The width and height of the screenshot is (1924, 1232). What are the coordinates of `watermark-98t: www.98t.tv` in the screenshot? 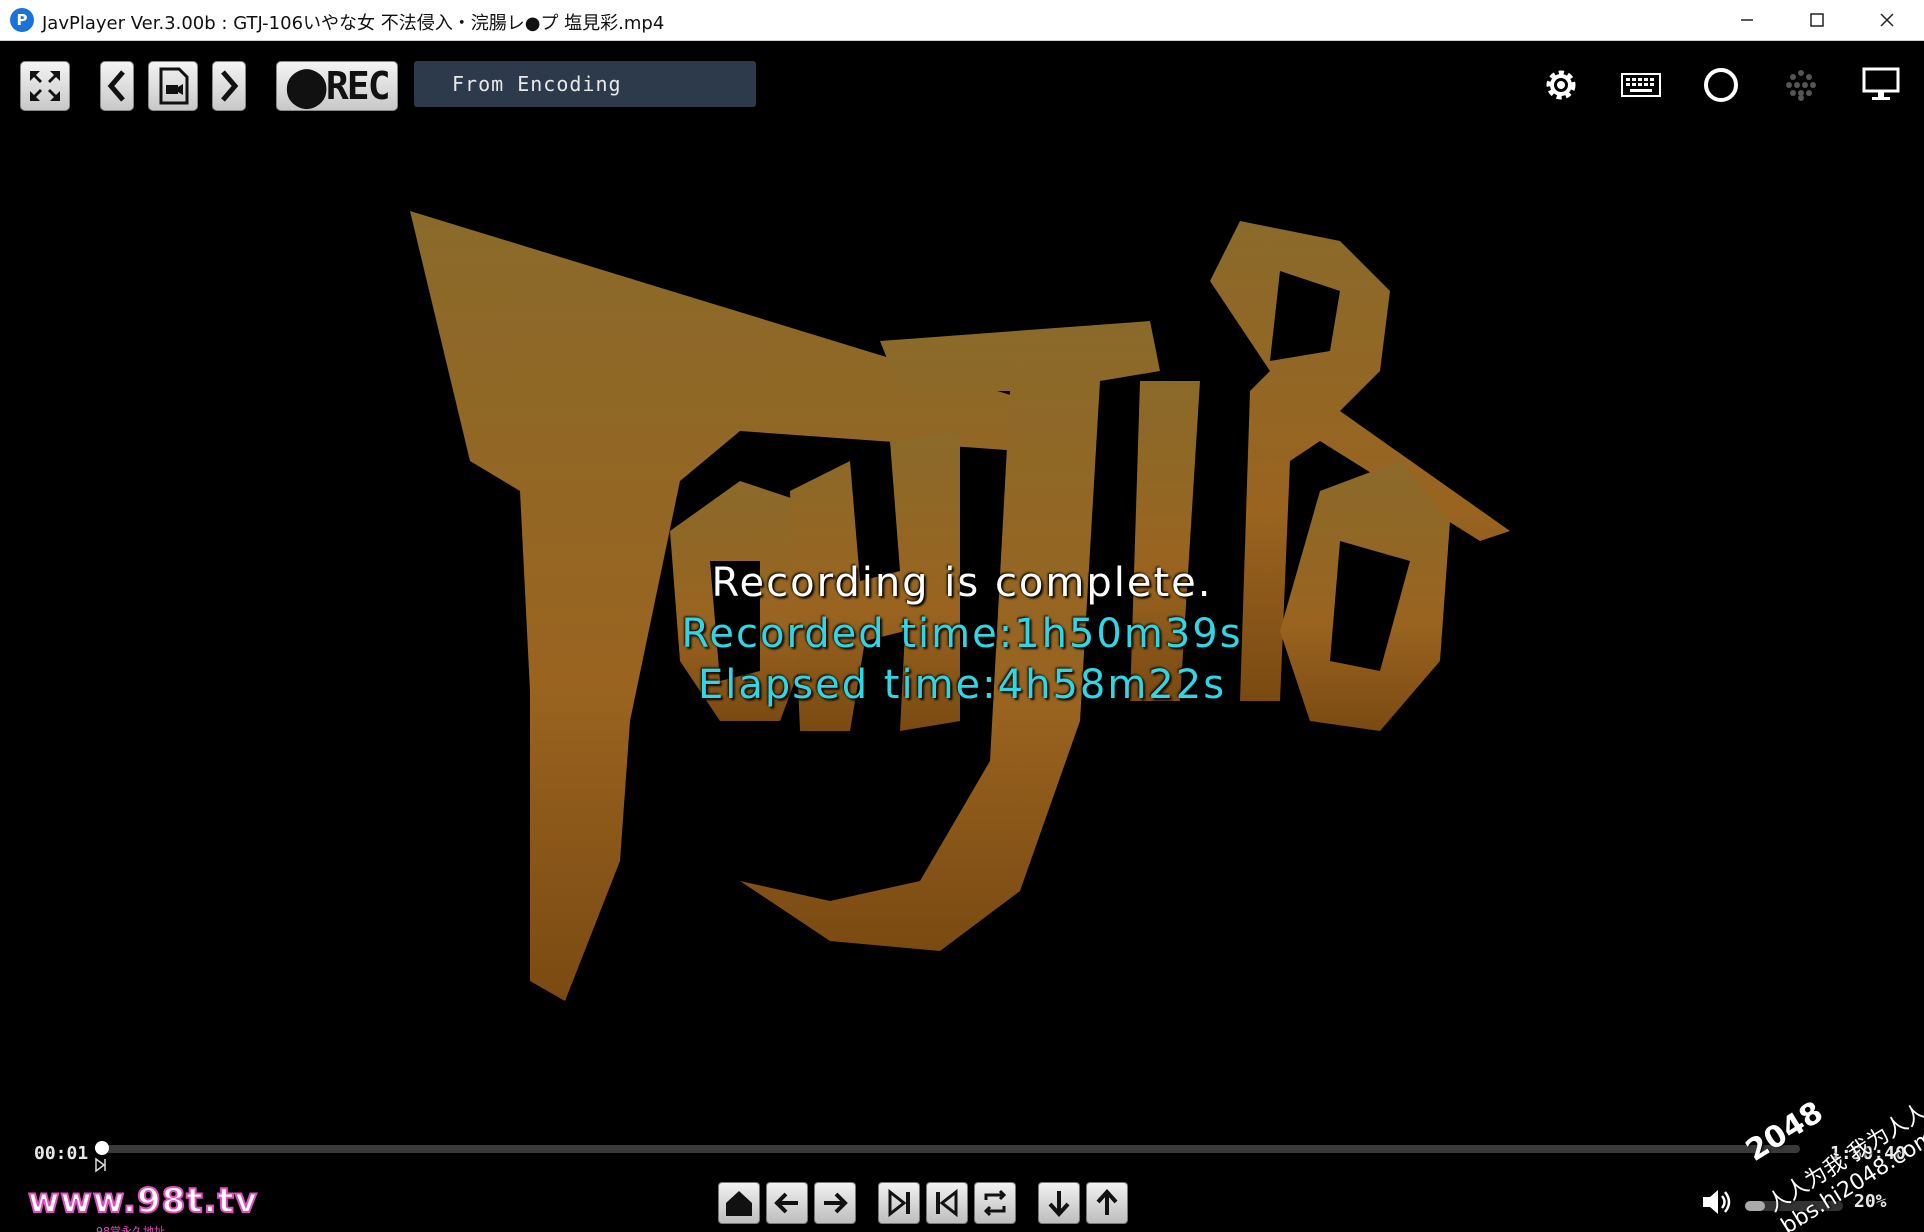 It's located at (142, 1201).